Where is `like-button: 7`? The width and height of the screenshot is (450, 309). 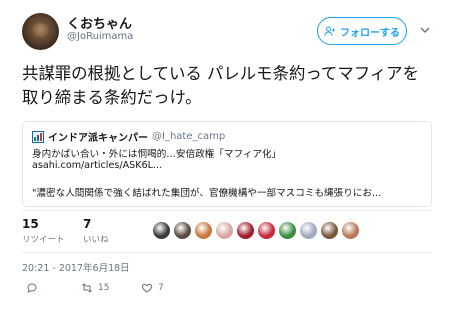 like-button: 7 is located at coordinates (152, 288).